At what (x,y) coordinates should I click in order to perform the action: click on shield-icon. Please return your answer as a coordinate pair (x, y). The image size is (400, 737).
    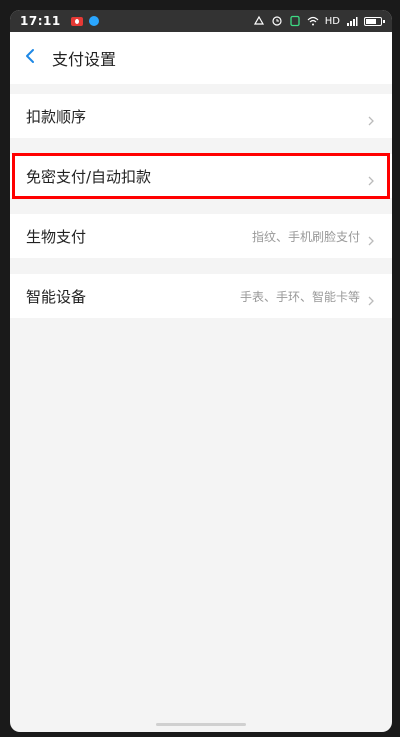
    Looking at the image, I should click on (295, 21).